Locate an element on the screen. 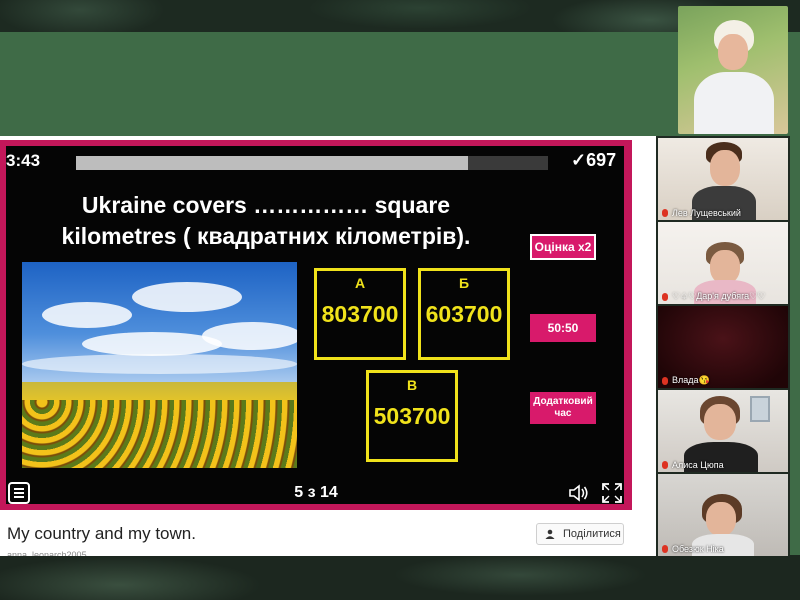  answer-option-c: В 503700 is located at coordinates (412, 416).